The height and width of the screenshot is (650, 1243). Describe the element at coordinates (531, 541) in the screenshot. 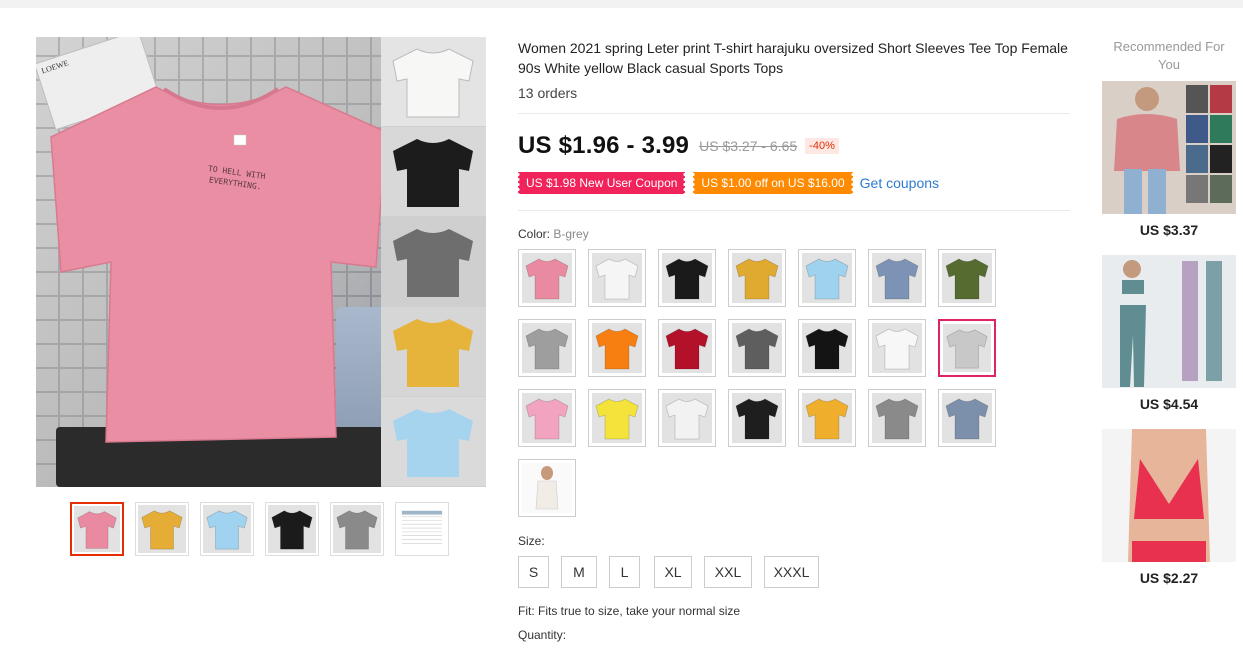

I see `size-label: Size:` at that location.